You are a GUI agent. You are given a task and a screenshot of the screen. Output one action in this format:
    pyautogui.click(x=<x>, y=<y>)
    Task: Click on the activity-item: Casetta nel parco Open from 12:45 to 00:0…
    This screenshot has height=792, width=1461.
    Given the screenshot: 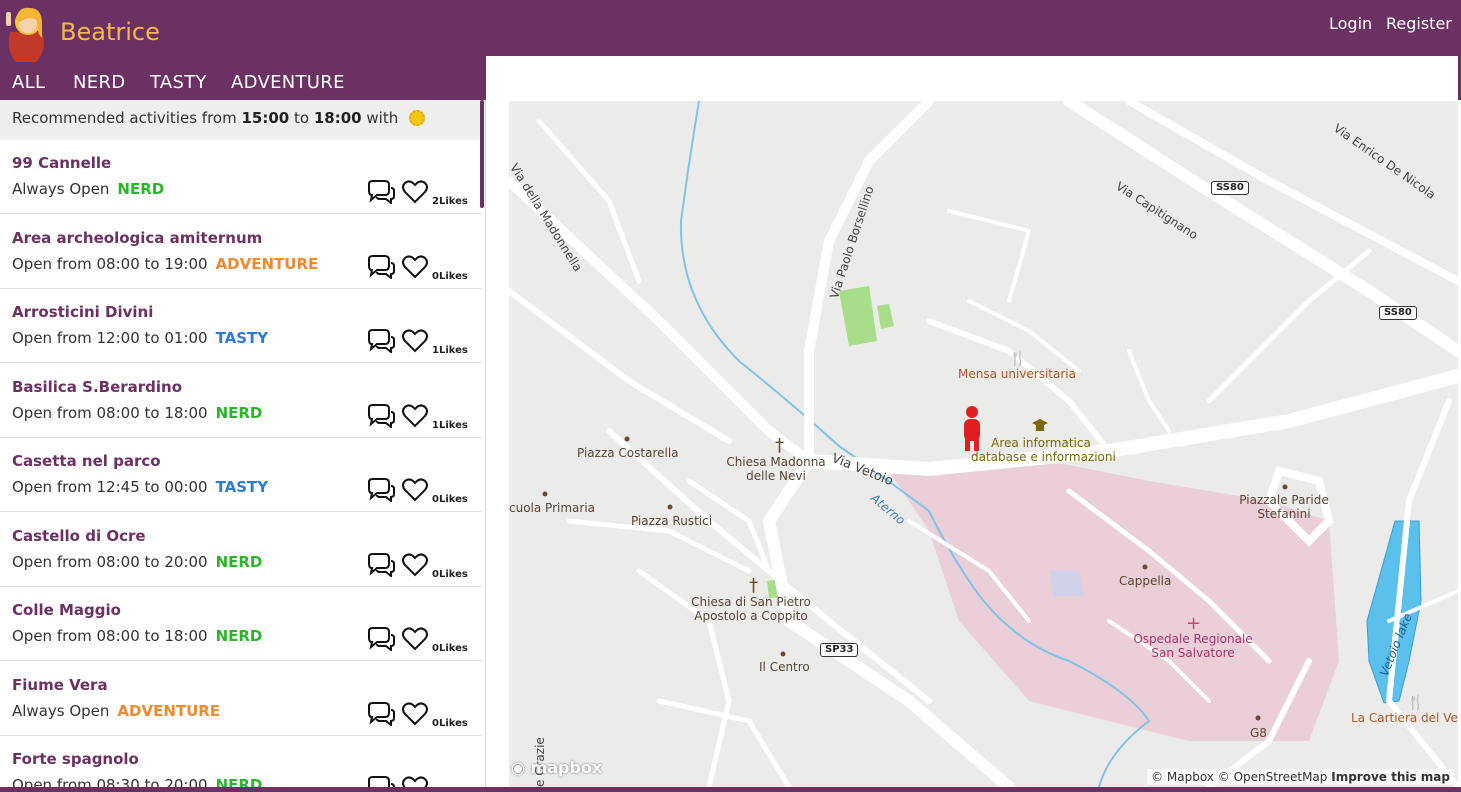 What is the action you would take?
    pyautogui.click(x=241, y=475)
    